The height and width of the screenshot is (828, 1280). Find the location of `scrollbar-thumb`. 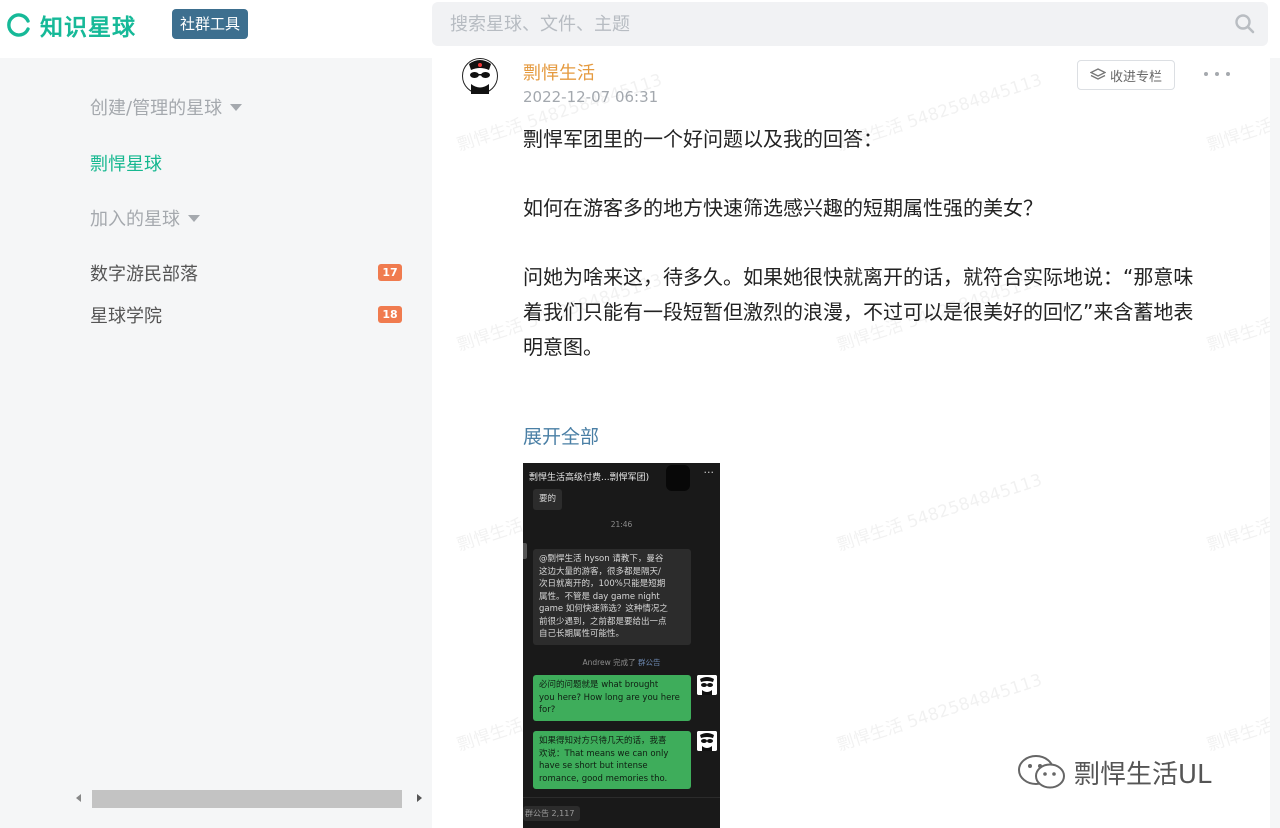

scrollbar-thumb is located at coordinates (247, 799).